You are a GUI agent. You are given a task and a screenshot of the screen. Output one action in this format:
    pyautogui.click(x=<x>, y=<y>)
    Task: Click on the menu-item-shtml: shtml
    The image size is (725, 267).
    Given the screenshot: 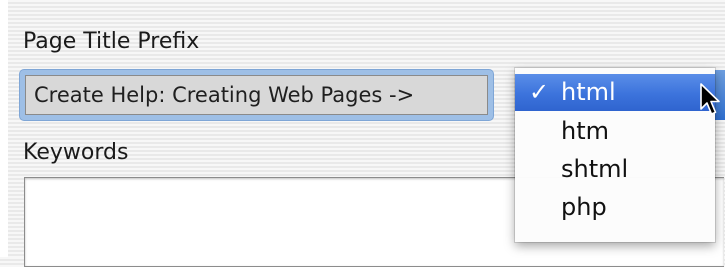 What is the action you would take?
    pyautogui.click(x=615, y=169)
    